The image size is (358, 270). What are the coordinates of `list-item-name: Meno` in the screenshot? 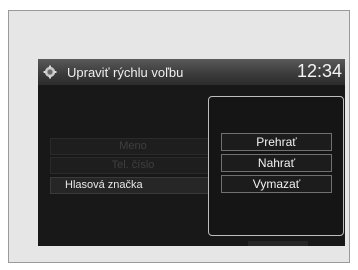 It's located at (133, 146).